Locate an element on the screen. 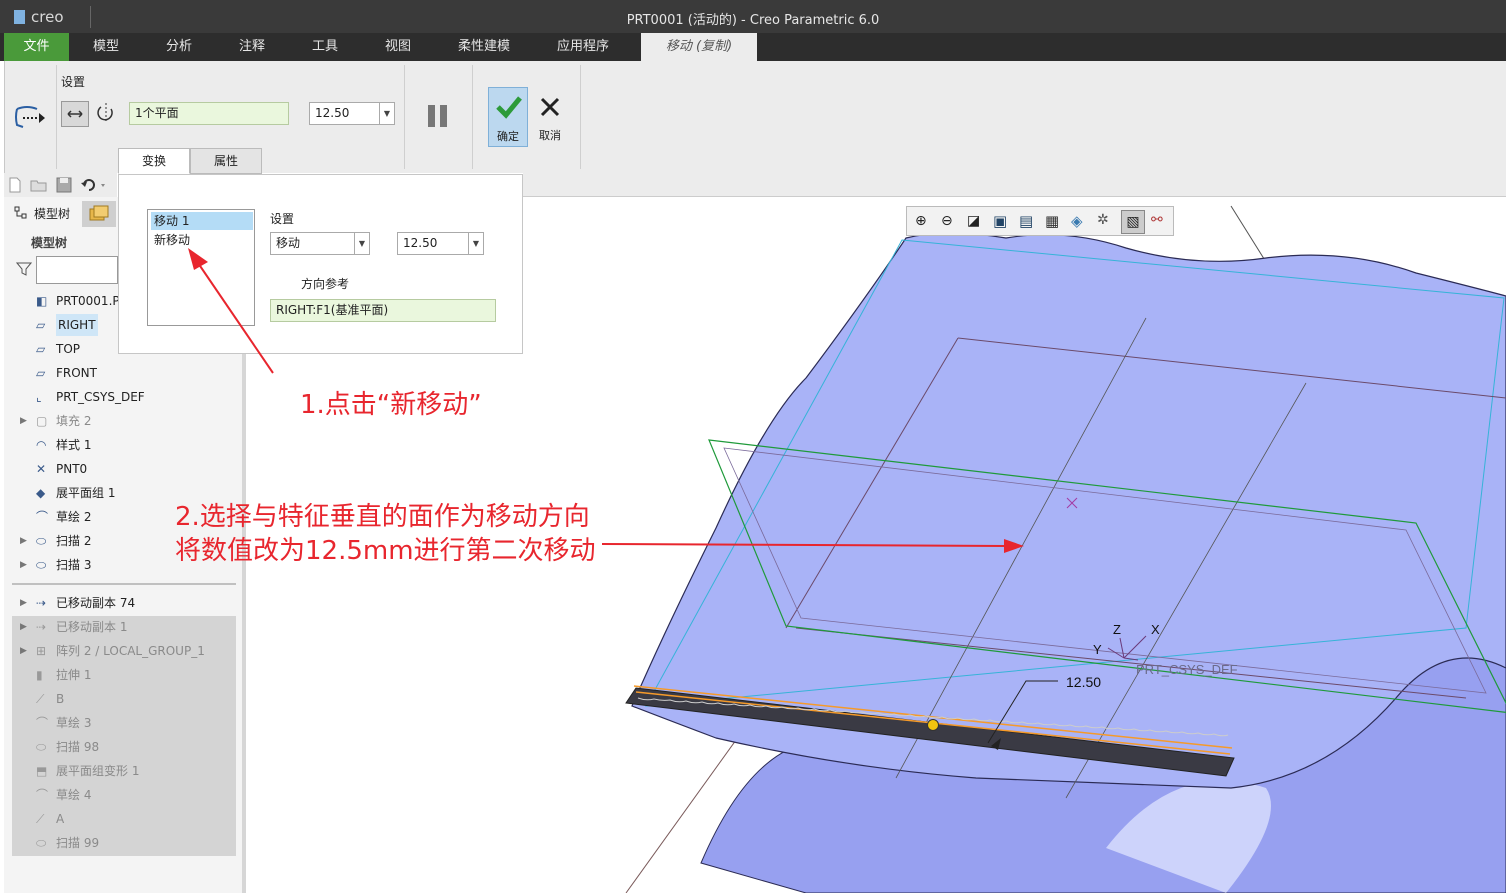 The height and width of the screenshot is (893, 1506). tree-item-label: 已移动副本 1 is located at coordinates (92, 627).